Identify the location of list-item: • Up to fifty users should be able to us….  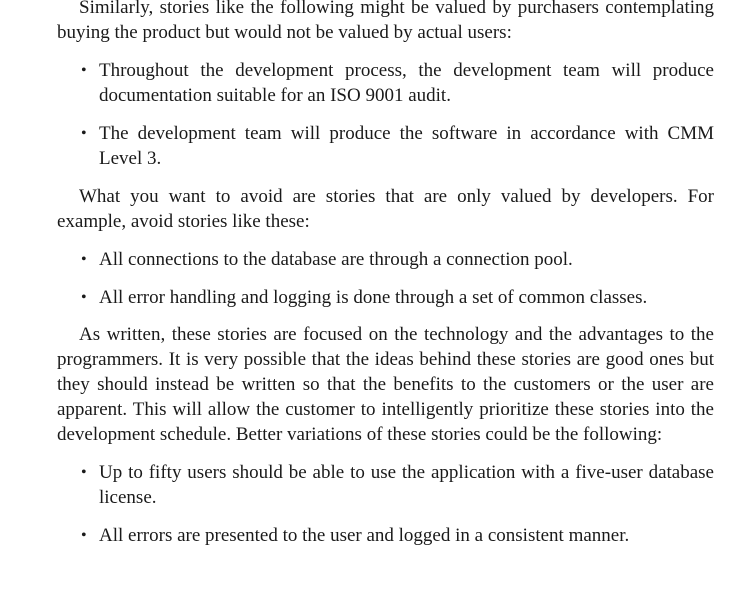
(385, 485).